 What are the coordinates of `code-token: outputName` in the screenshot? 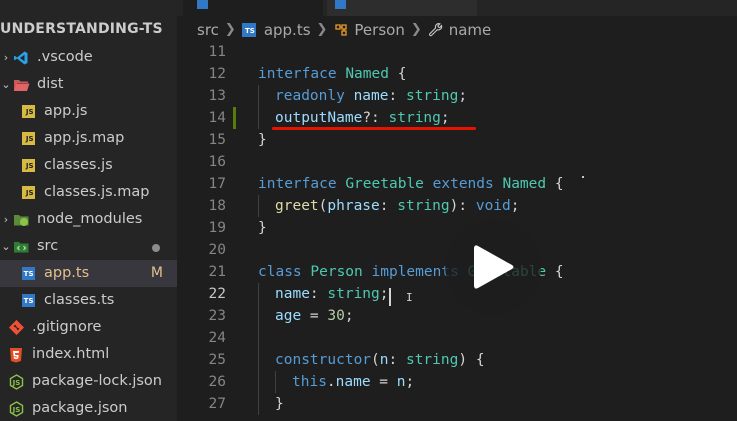 It's located at (319, 118).